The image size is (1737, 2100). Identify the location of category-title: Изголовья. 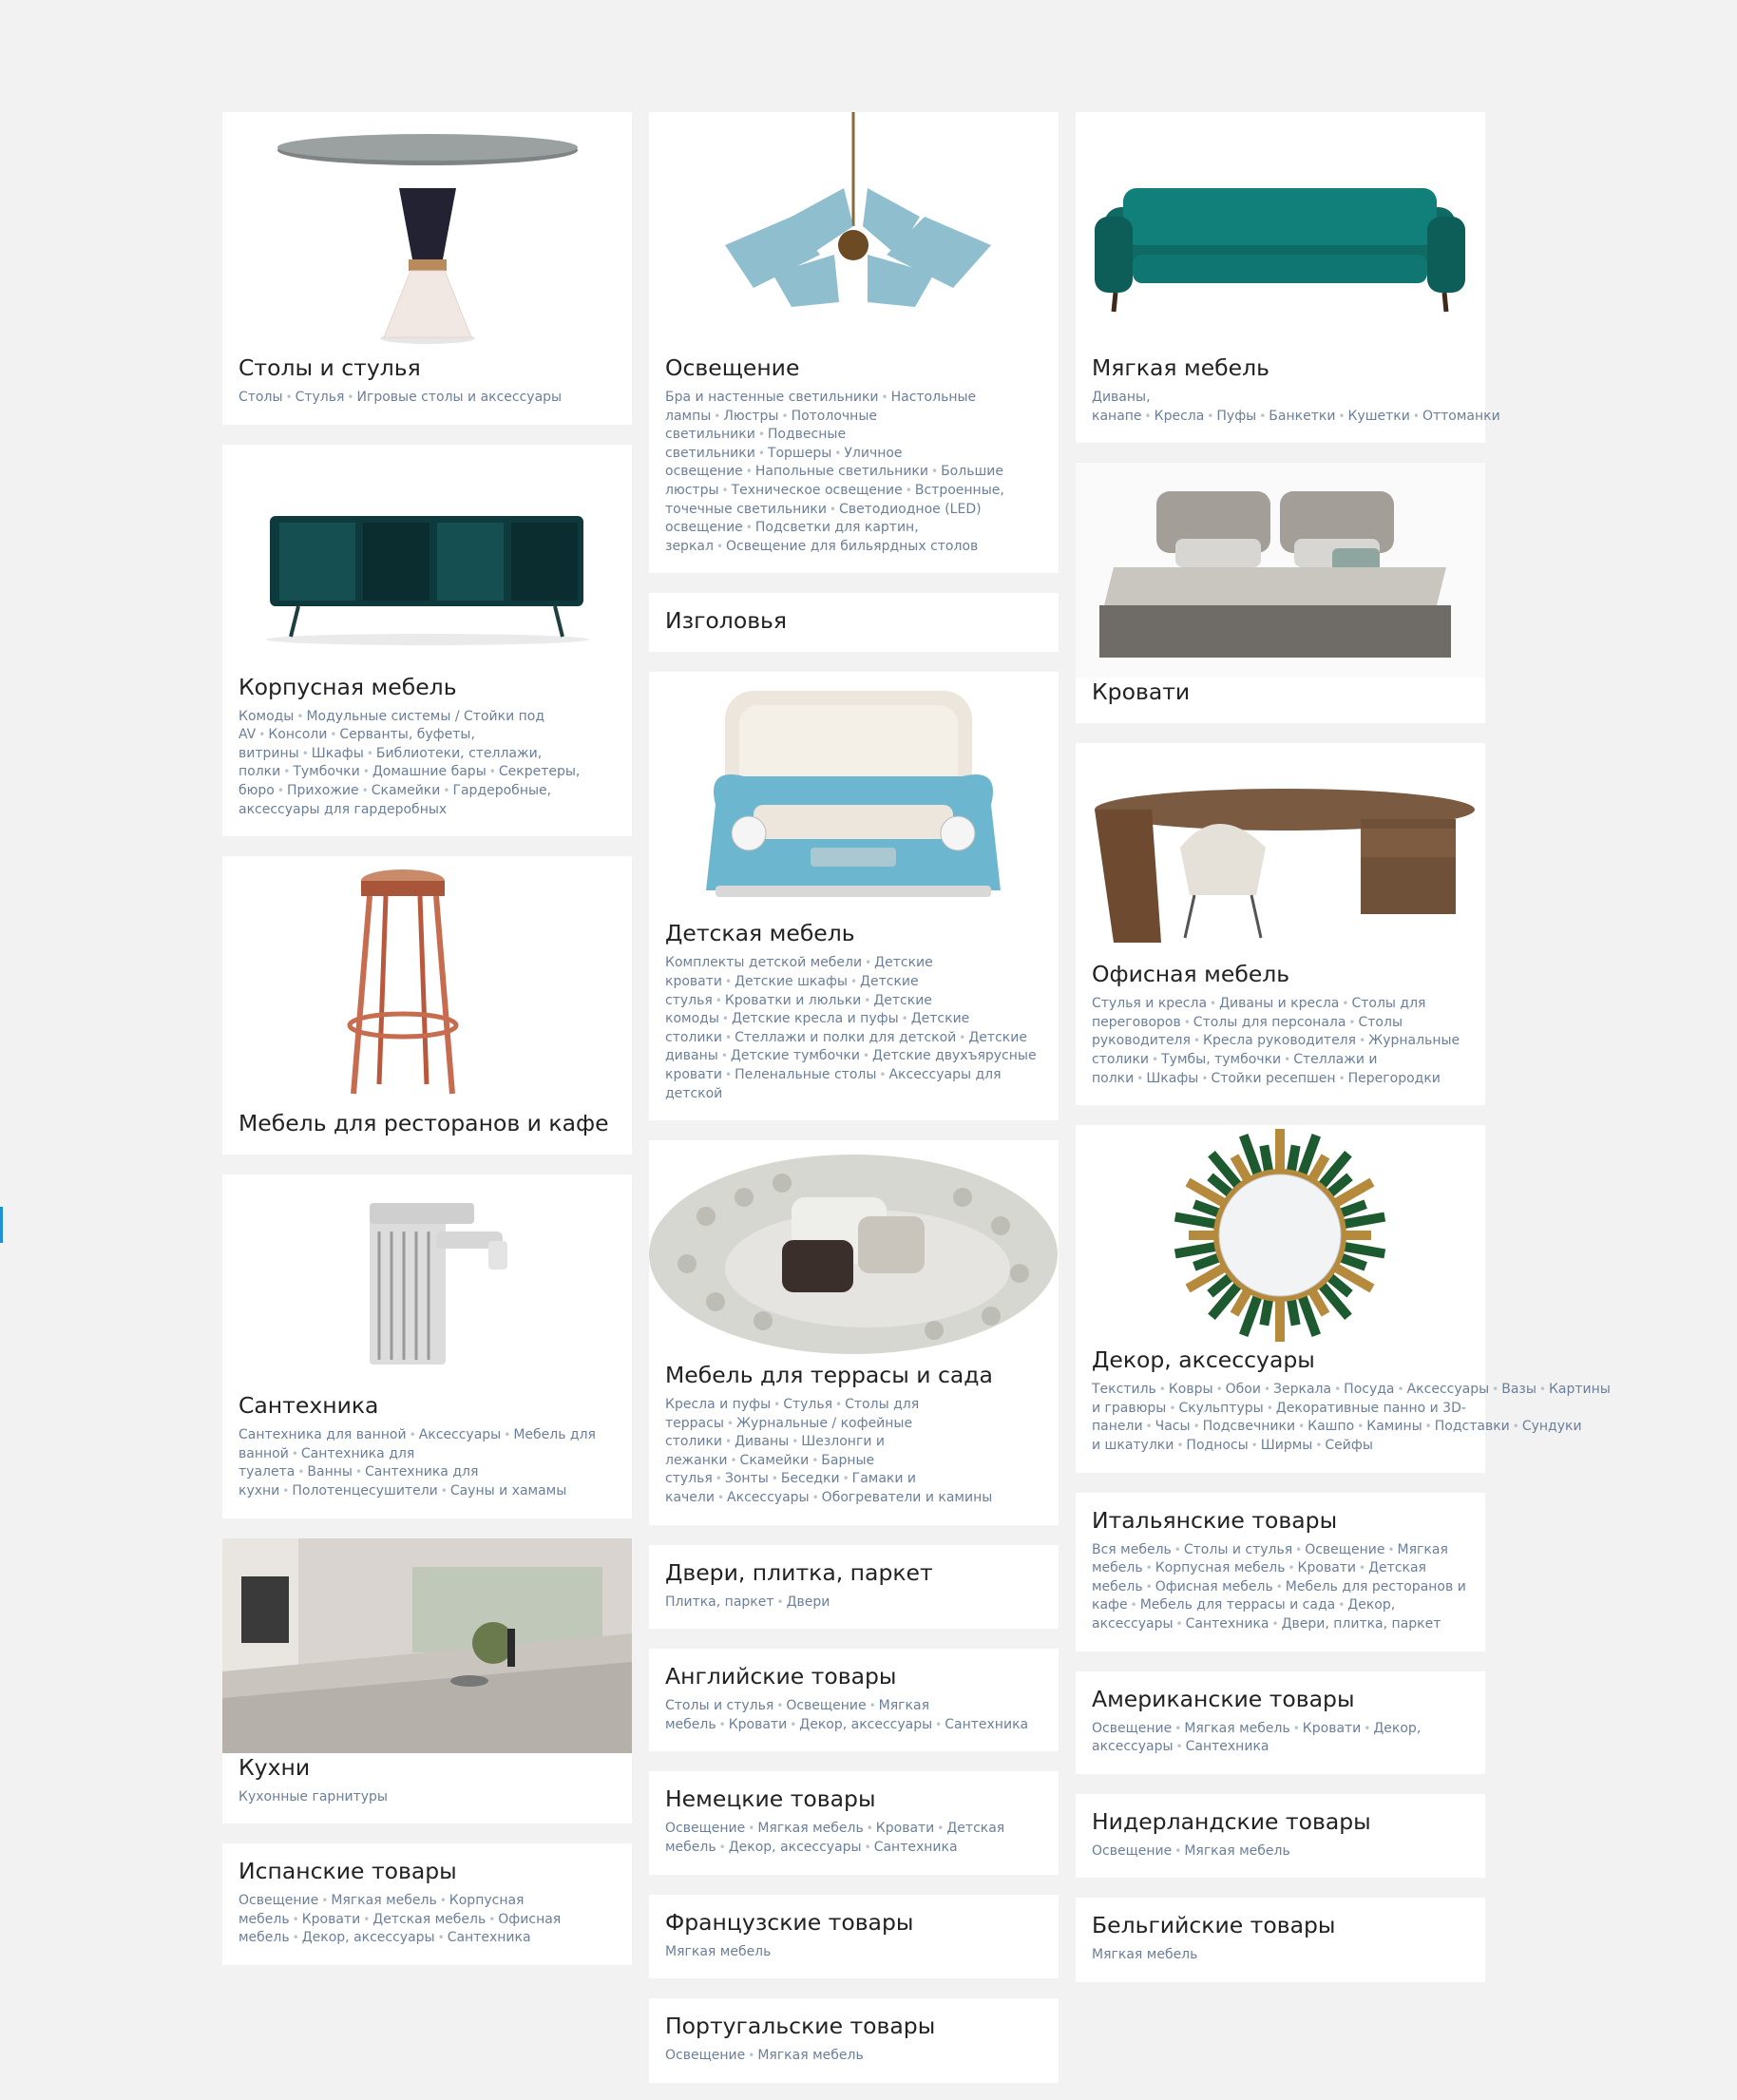
(853, 620).